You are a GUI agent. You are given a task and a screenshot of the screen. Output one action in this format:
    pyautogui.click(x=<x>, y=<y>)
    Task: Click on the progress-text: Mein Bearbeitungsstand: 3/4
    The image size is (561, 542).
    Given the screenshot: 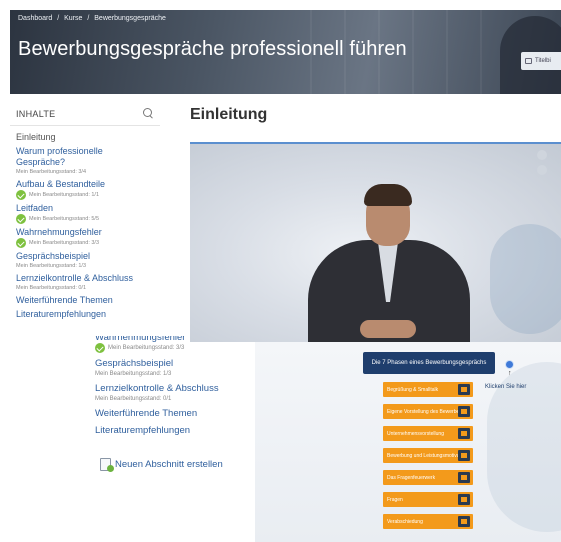 What is the action you would take?
    pyautogui.click(x=51, y=172)
    